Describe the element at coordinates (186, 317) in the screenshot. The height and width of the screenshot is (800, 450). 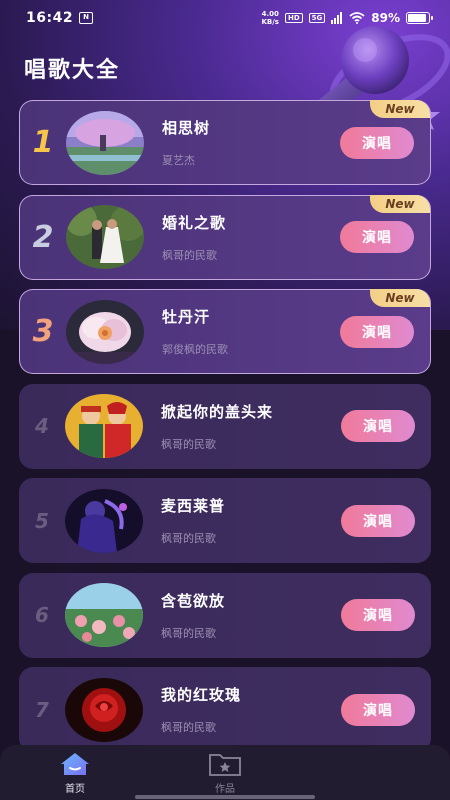
I see `song-title: 牡丹汗` at that location.